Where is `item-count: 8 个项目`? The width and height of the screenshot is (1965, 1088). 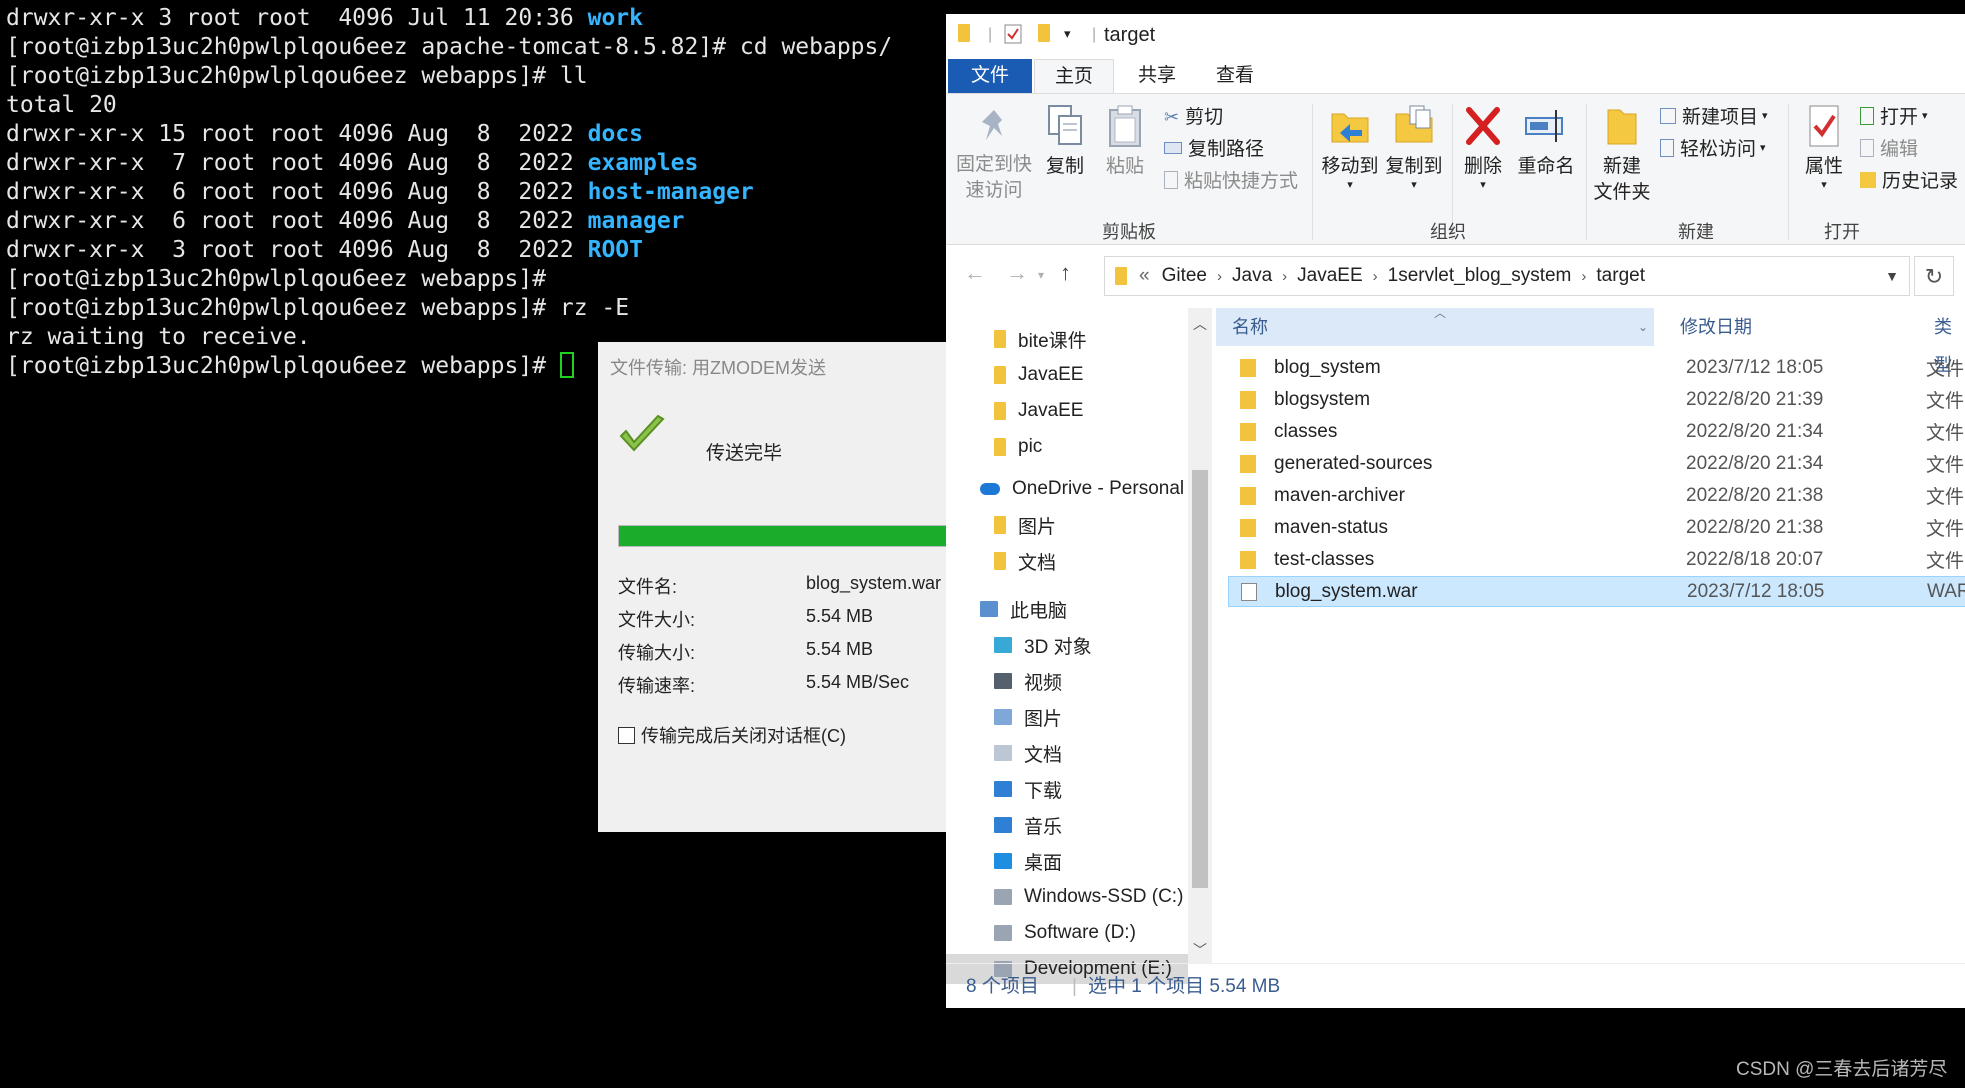
item-count: 8 个项目 is located at coordinates (1002, 986).